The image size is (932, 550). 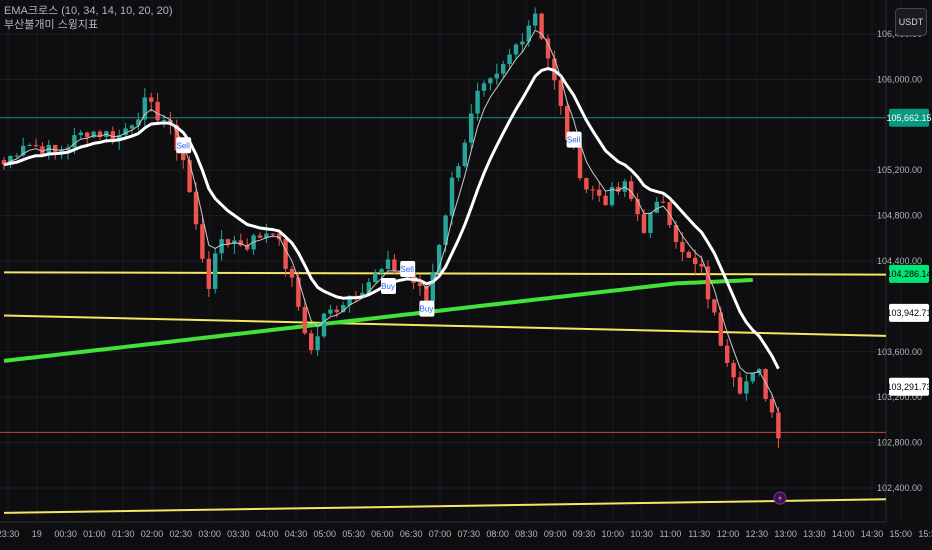 I want to click on buy-signal-label: Buy, so click(x=388, y=285).